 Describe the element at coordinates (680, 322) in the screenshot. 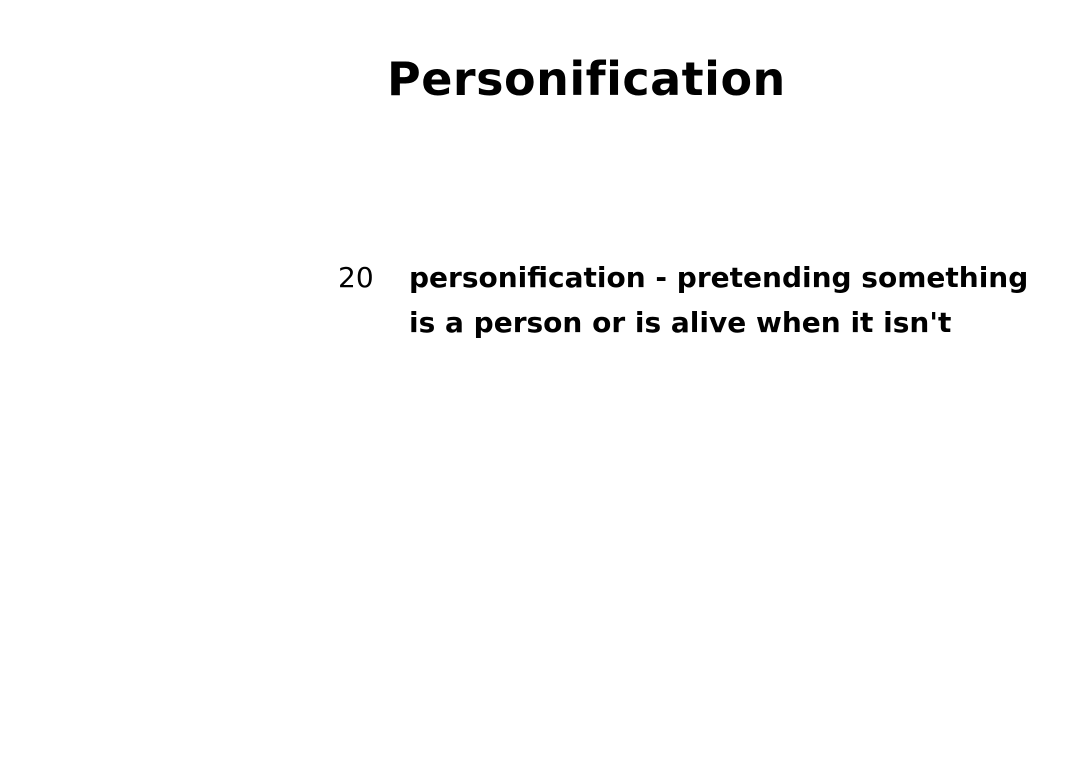

I see `definition-line-2: is a person or is alive when it isn't` at that location.